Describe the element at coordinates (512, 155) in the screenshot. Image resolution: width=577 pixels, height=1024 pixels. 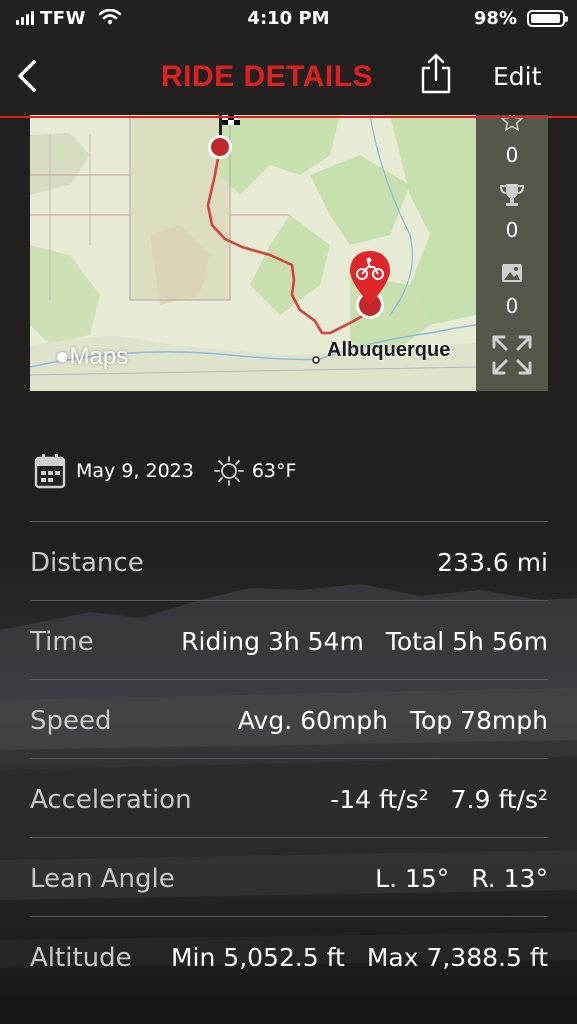
I see `favorites-count: 0` at that location.